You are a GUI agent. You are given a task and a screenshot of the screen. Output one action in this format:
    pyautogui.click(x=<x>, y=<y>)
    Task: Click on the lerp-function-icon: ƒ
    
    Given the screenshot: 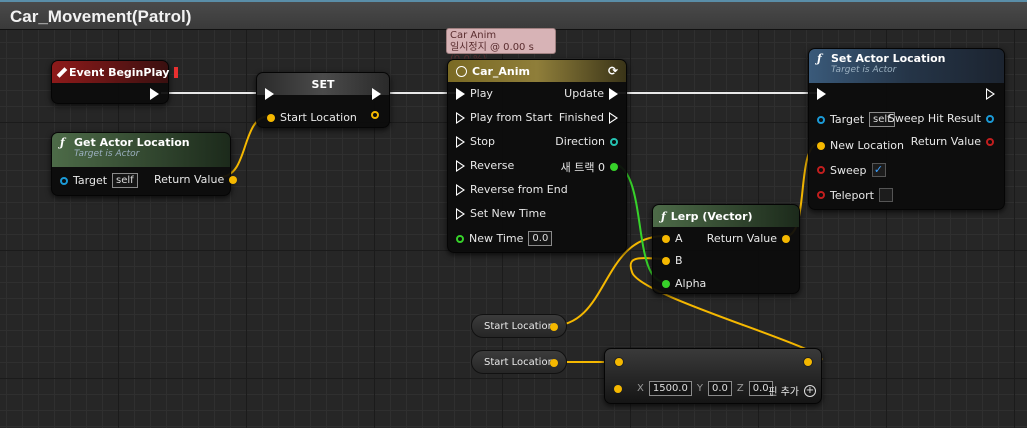 What is the action you would take?
    pyautogui.click(x=663, y=216)
    